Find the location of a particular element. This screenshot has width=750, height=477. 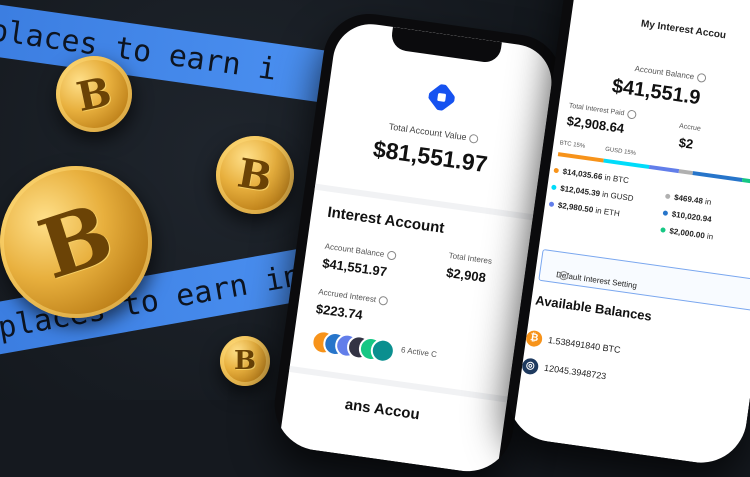

asset-amount: 12045.3948723 is located at coordinates (575, 372).